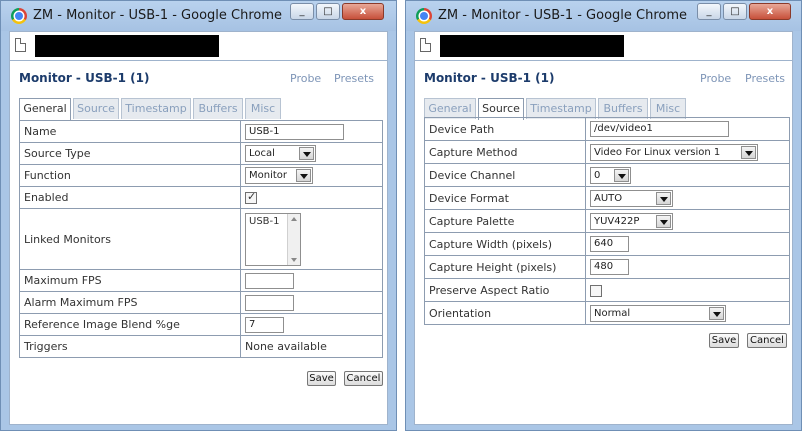  I want to click on max-fps-input, so click(269, 280).